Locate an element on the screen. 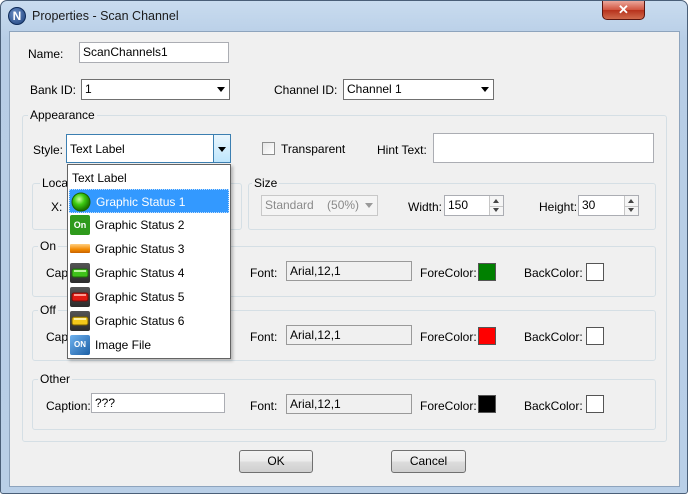  ok-button: OK is located at coordinates (276, 461).